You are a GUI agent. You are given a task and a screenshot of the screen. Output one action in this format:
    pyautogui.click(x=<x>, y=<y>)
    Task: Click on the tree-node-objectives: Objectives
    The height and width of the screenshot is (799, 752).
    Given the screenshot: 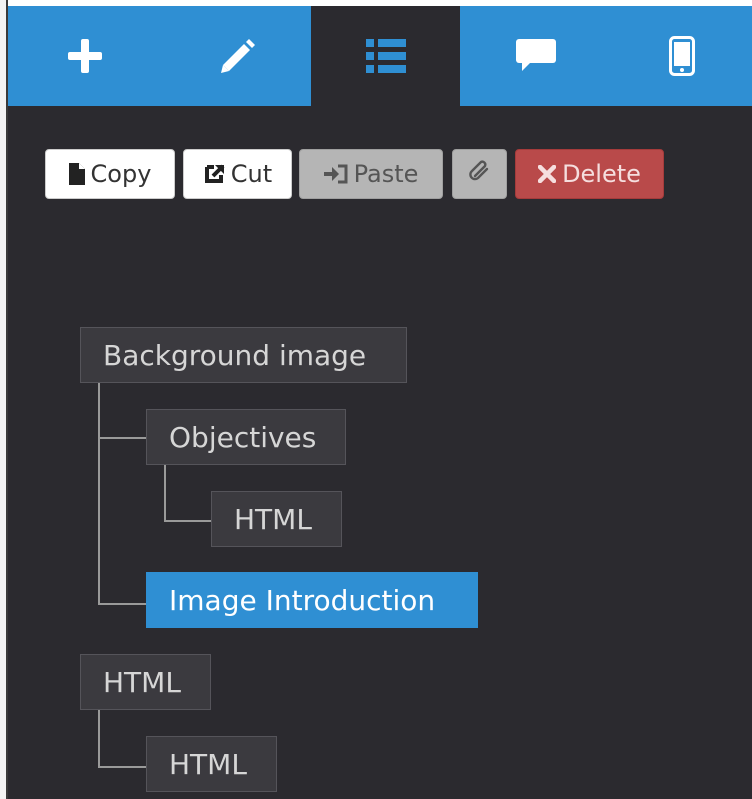 What is the action you would take?
    pyautogui.click(x=246, y=437)
    